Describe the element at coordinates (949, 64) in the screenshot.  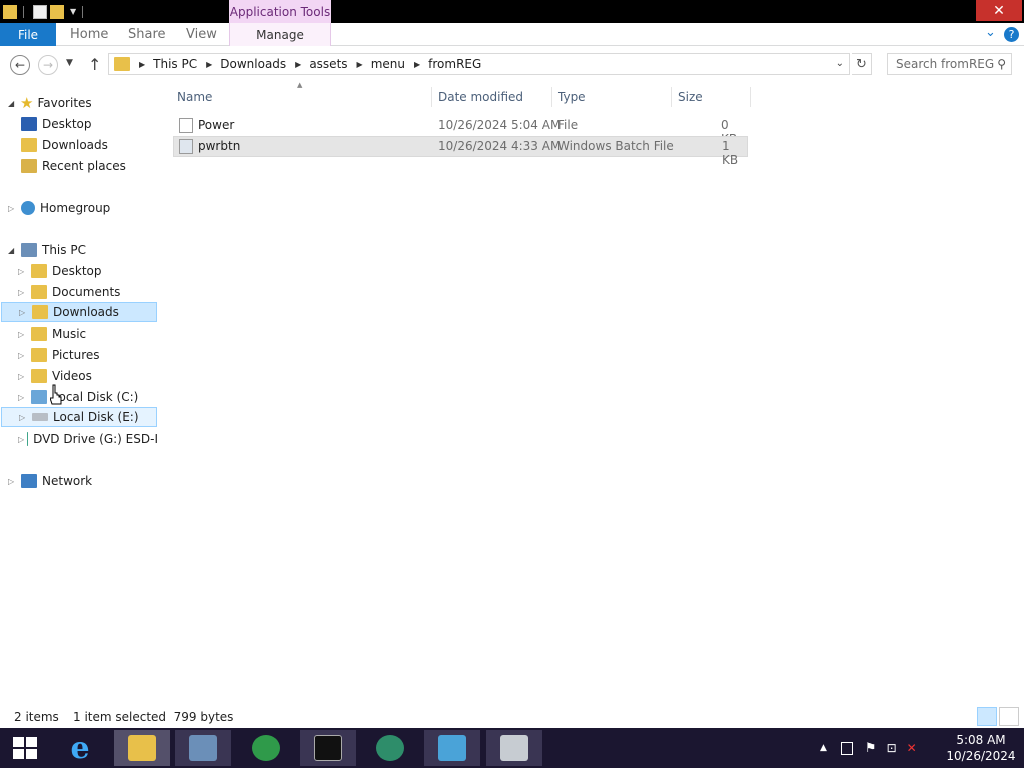
I see `search-input: Search fromREG ⚲` at that location.